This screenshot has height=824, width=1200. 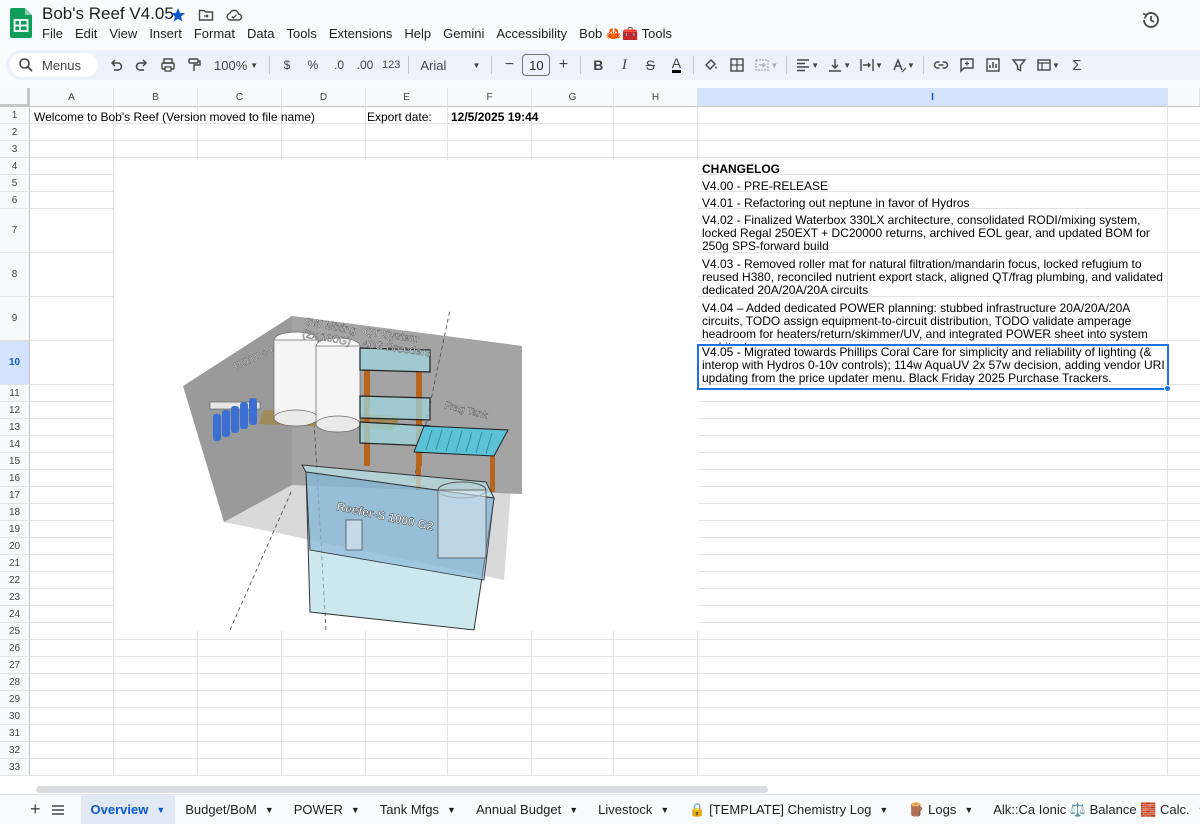 What do you see at coordinates (650, 65) in the screenshot?
I see `strikethrough-button: S` at bounding box center [650, 65].